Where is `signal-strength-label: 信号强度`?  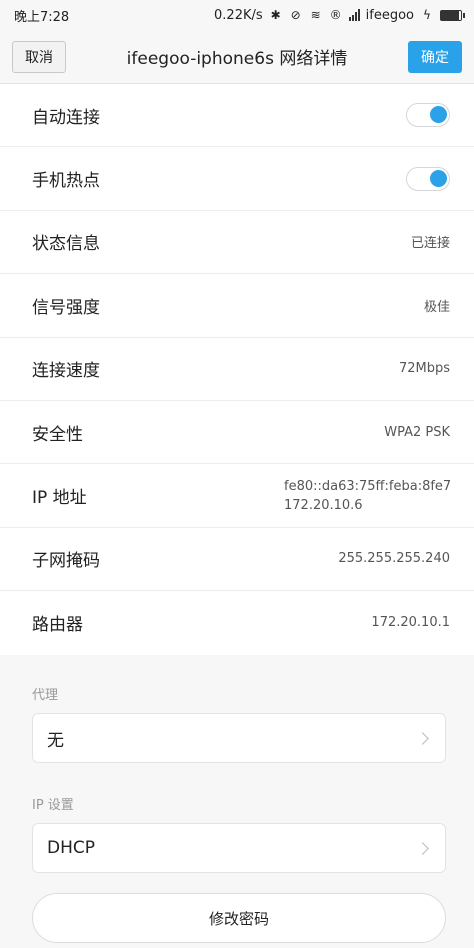 signal-strength-label: 信号强度 is located at coordinates (66, 307).